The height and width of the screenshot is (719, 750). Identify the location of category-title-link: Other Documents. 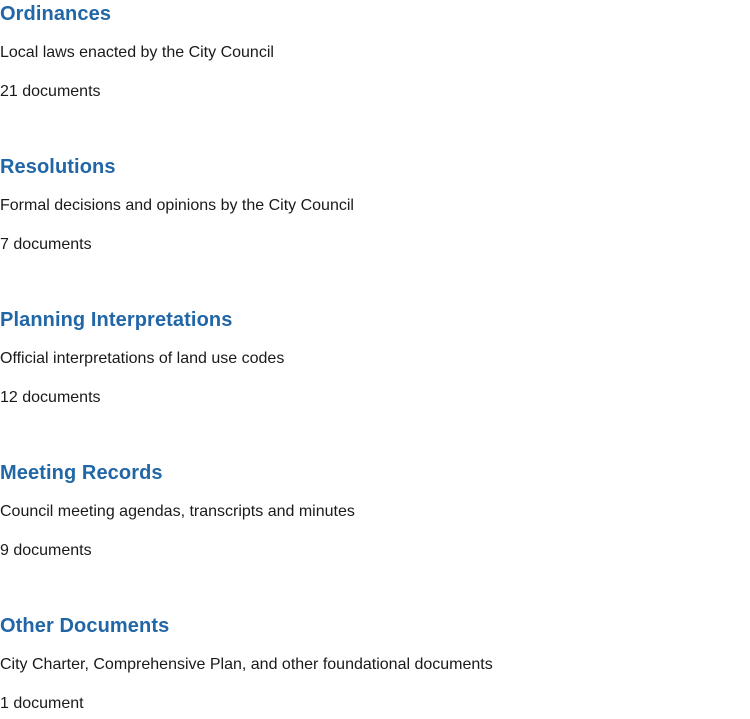
(84, 626).